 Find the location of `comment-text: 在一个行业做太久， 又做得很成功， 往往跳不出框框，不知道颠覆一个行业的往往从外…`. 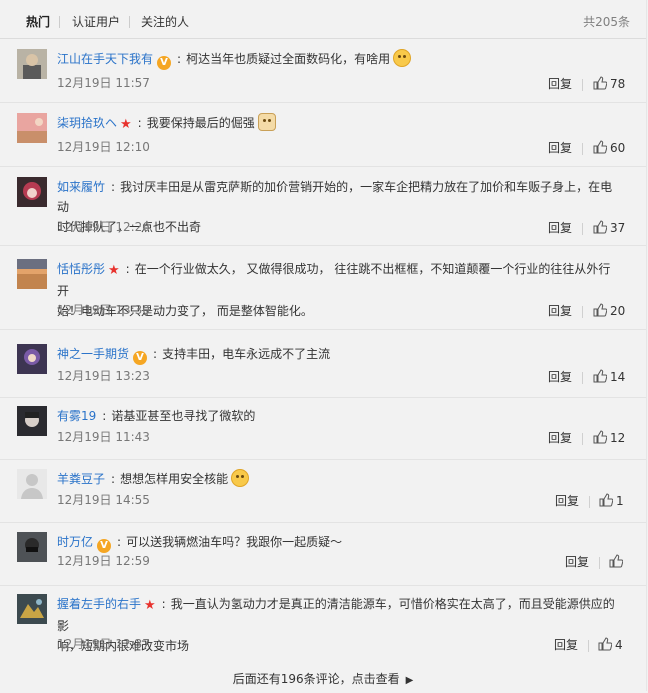

comment-text: 在一个行业做太久， 又做得很成功， 往往跳不出框框，不知道颠覆一个行业的往往从外… is located at coordinates (334, 280).